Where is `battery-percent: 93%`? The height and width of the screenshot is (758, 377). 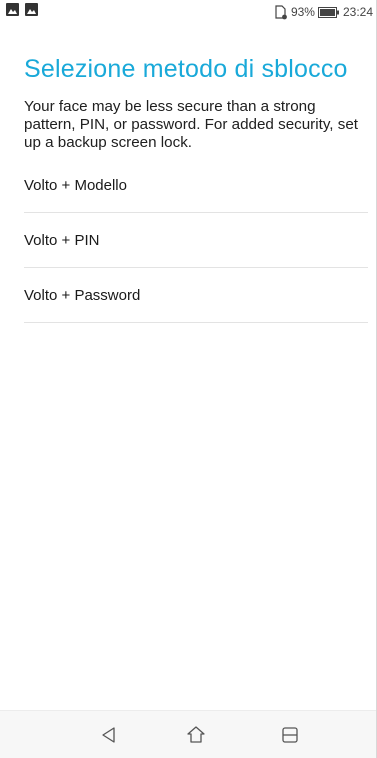
battery-percent: 93% is located at coordinates (302, 12).